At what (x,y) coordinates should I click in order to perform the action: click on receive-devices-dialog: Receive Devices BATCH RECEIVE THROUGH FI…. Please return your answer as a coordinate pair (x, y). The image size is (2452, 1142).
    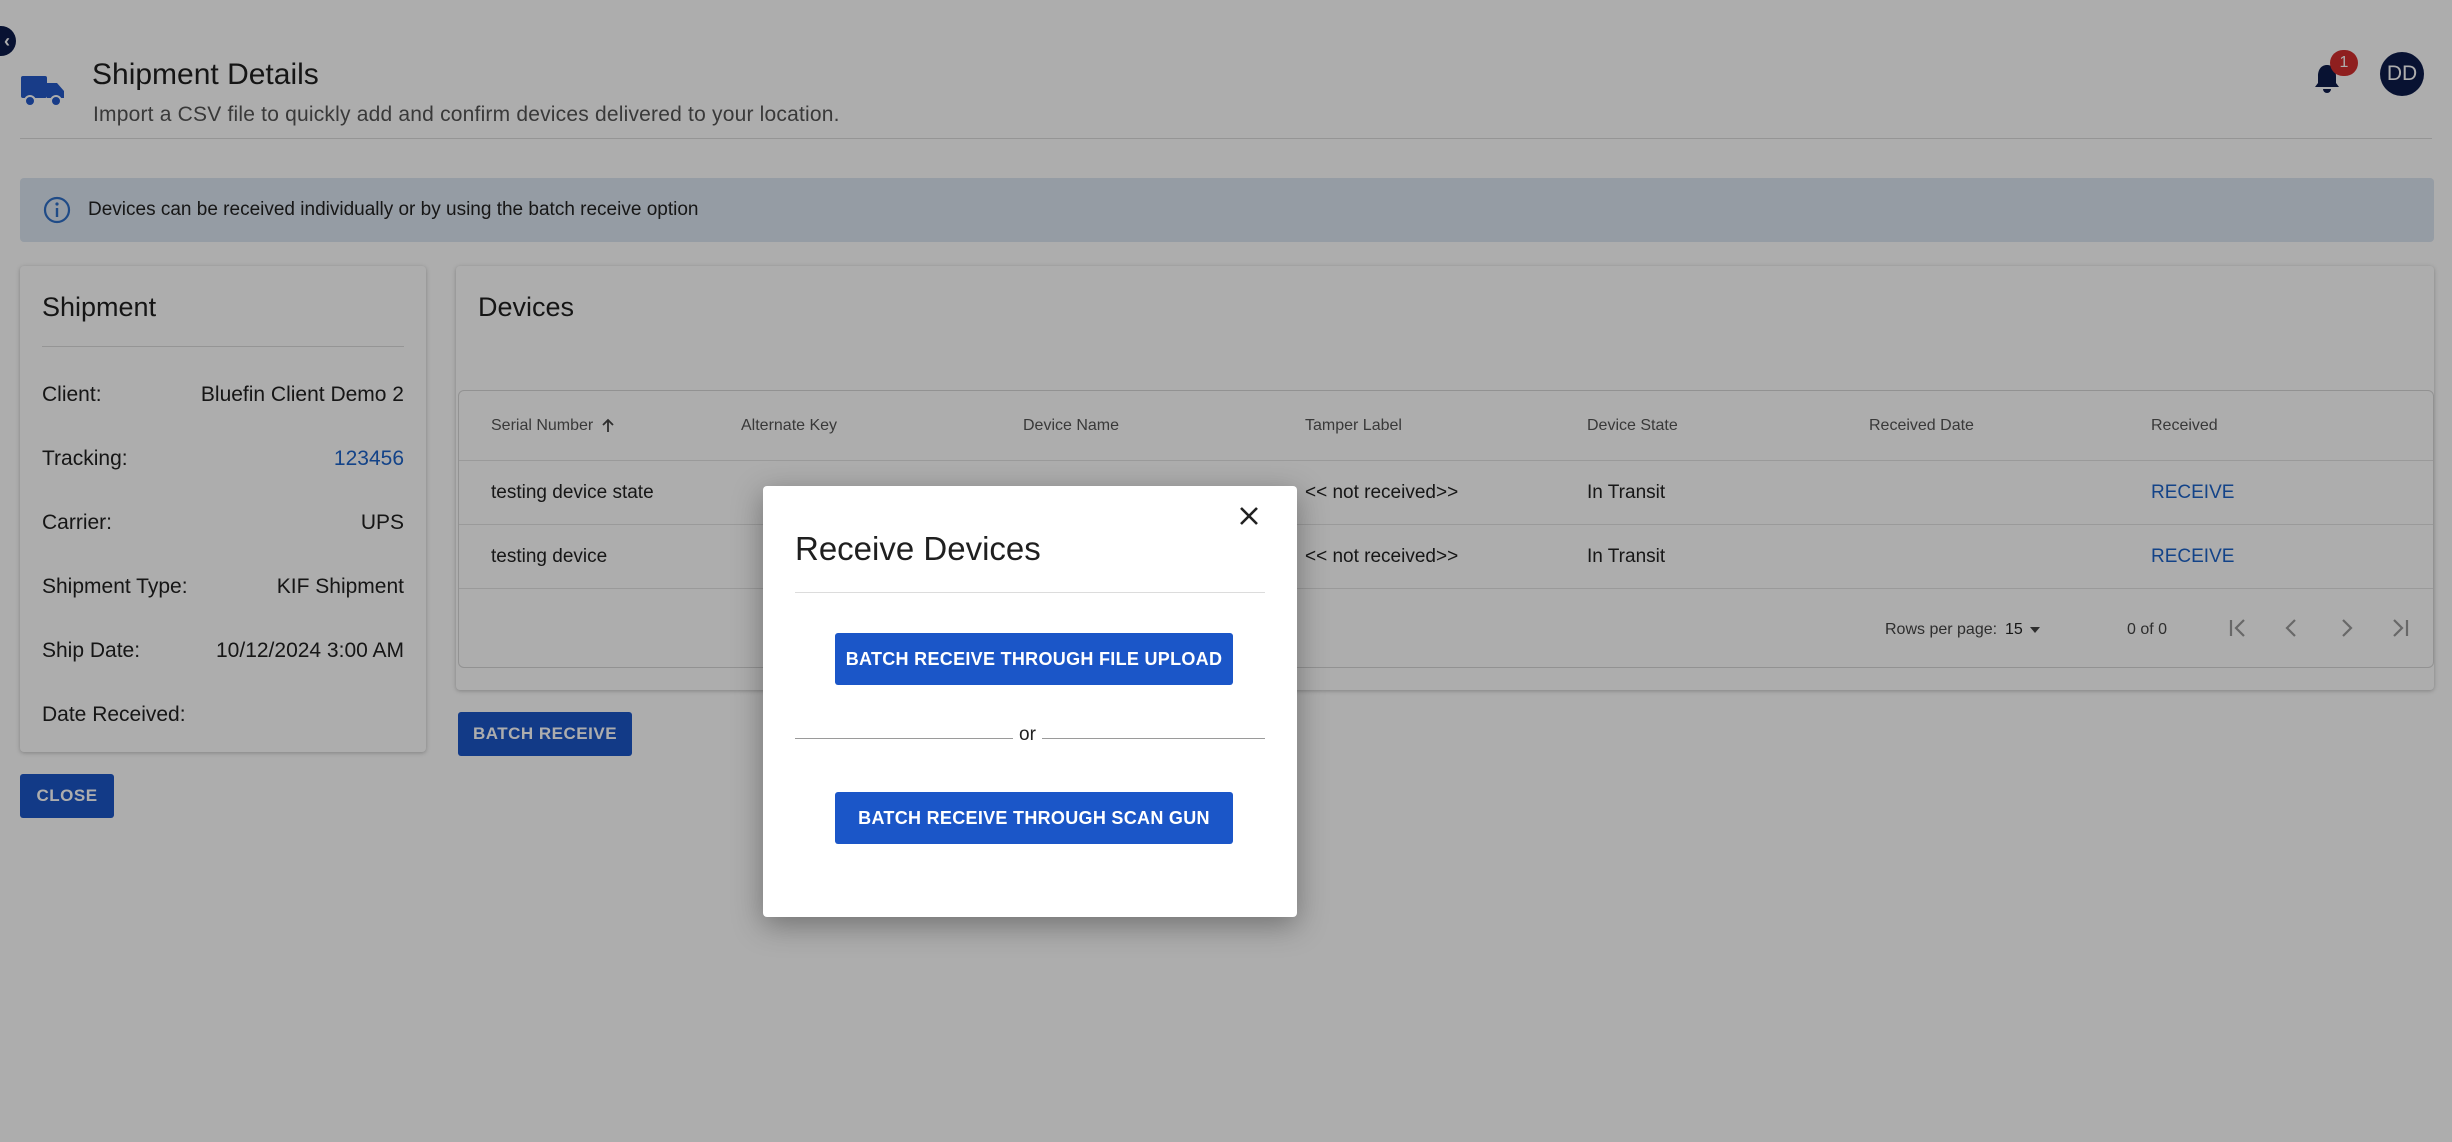
    Looking at the image, I should click on (1030, 701).